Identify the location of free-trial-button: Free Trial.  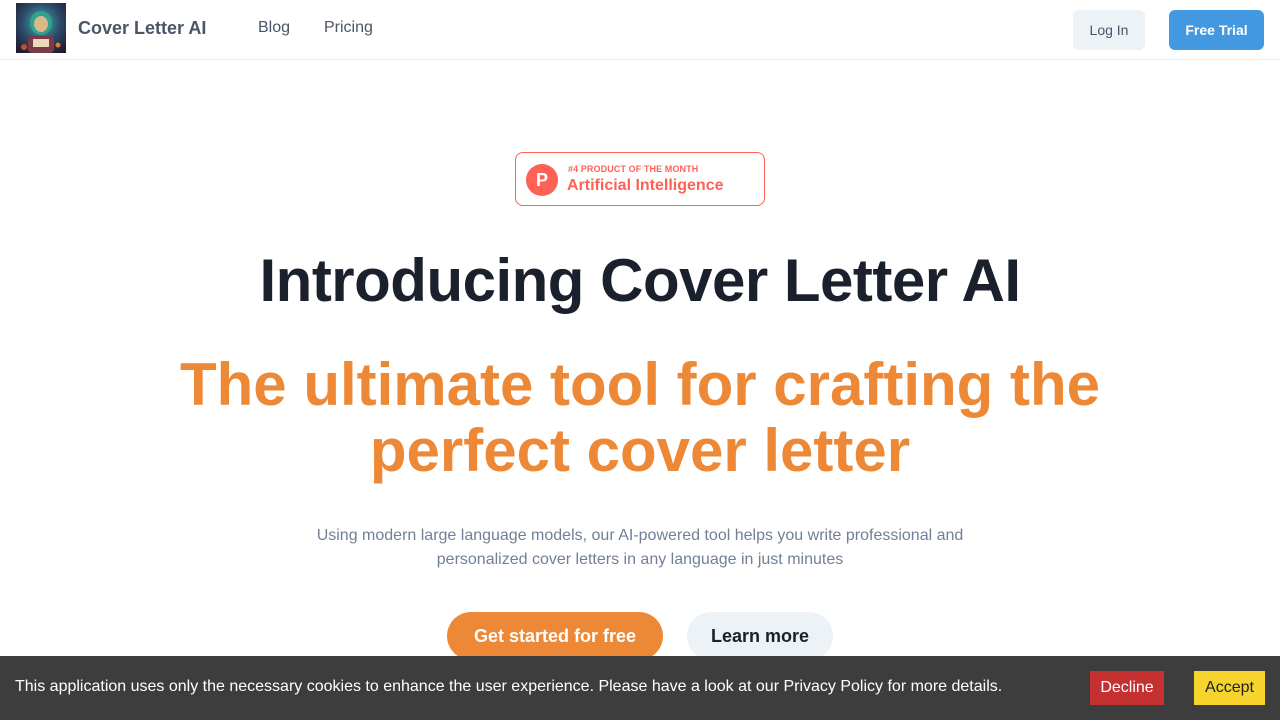
(1216, 30).